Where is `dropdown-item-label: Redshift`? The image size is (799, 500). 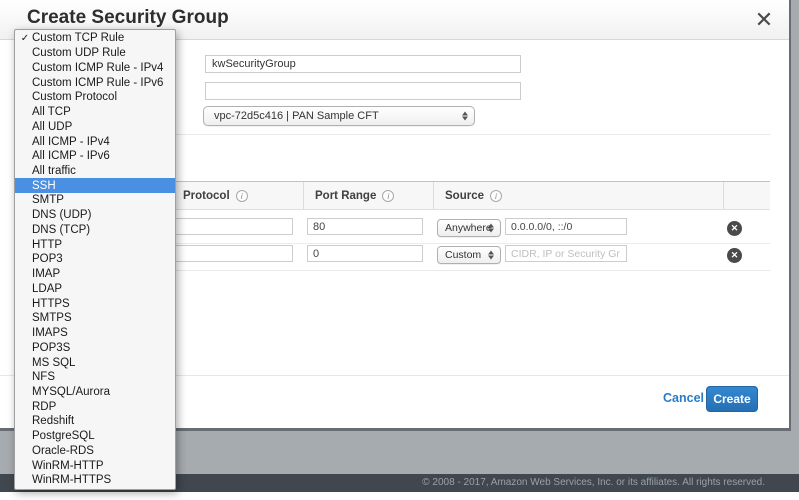 dropdown-item-label: Redshift is located at coordinates (53, 421).